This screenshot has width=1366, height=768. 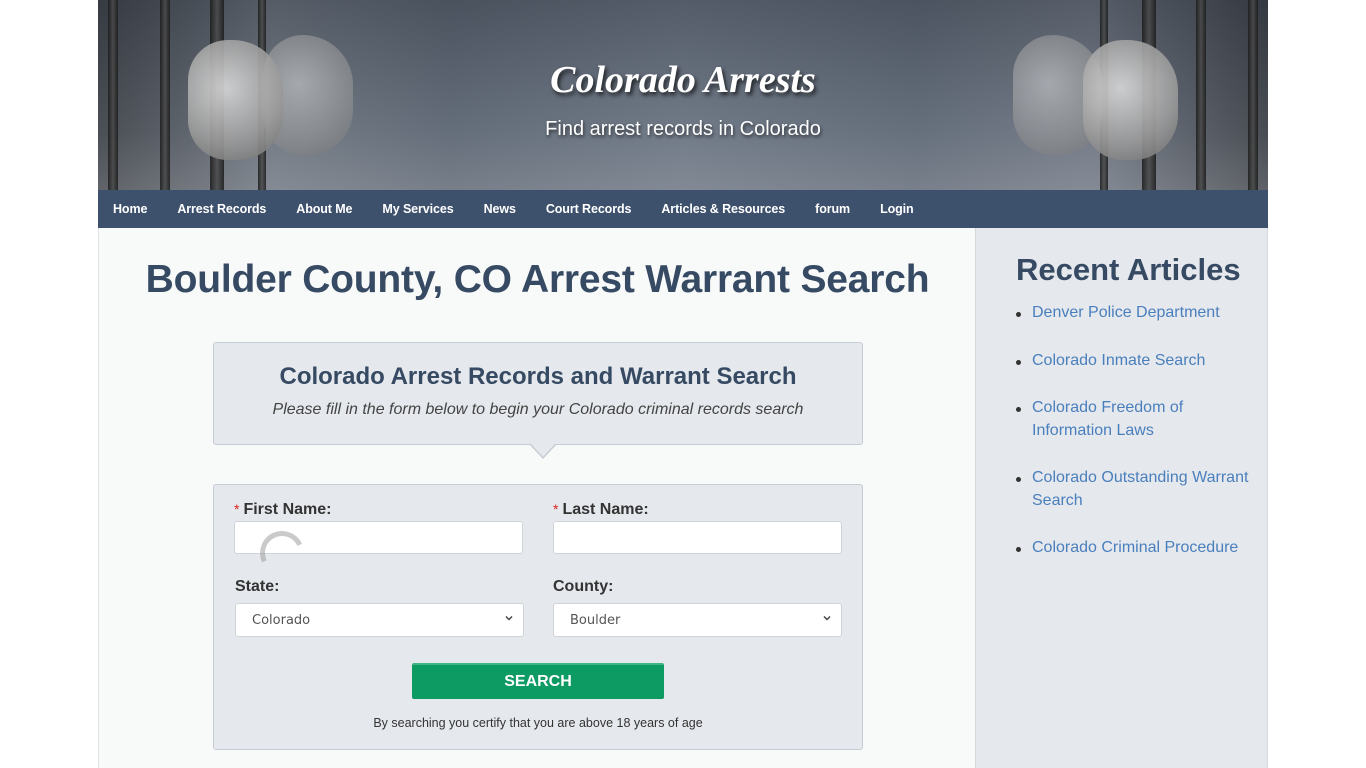 What do you see at coordinates (683, 80) in the screenshot?
I see `site-title: Colorado Arrests` at bounding box center [683, 80].